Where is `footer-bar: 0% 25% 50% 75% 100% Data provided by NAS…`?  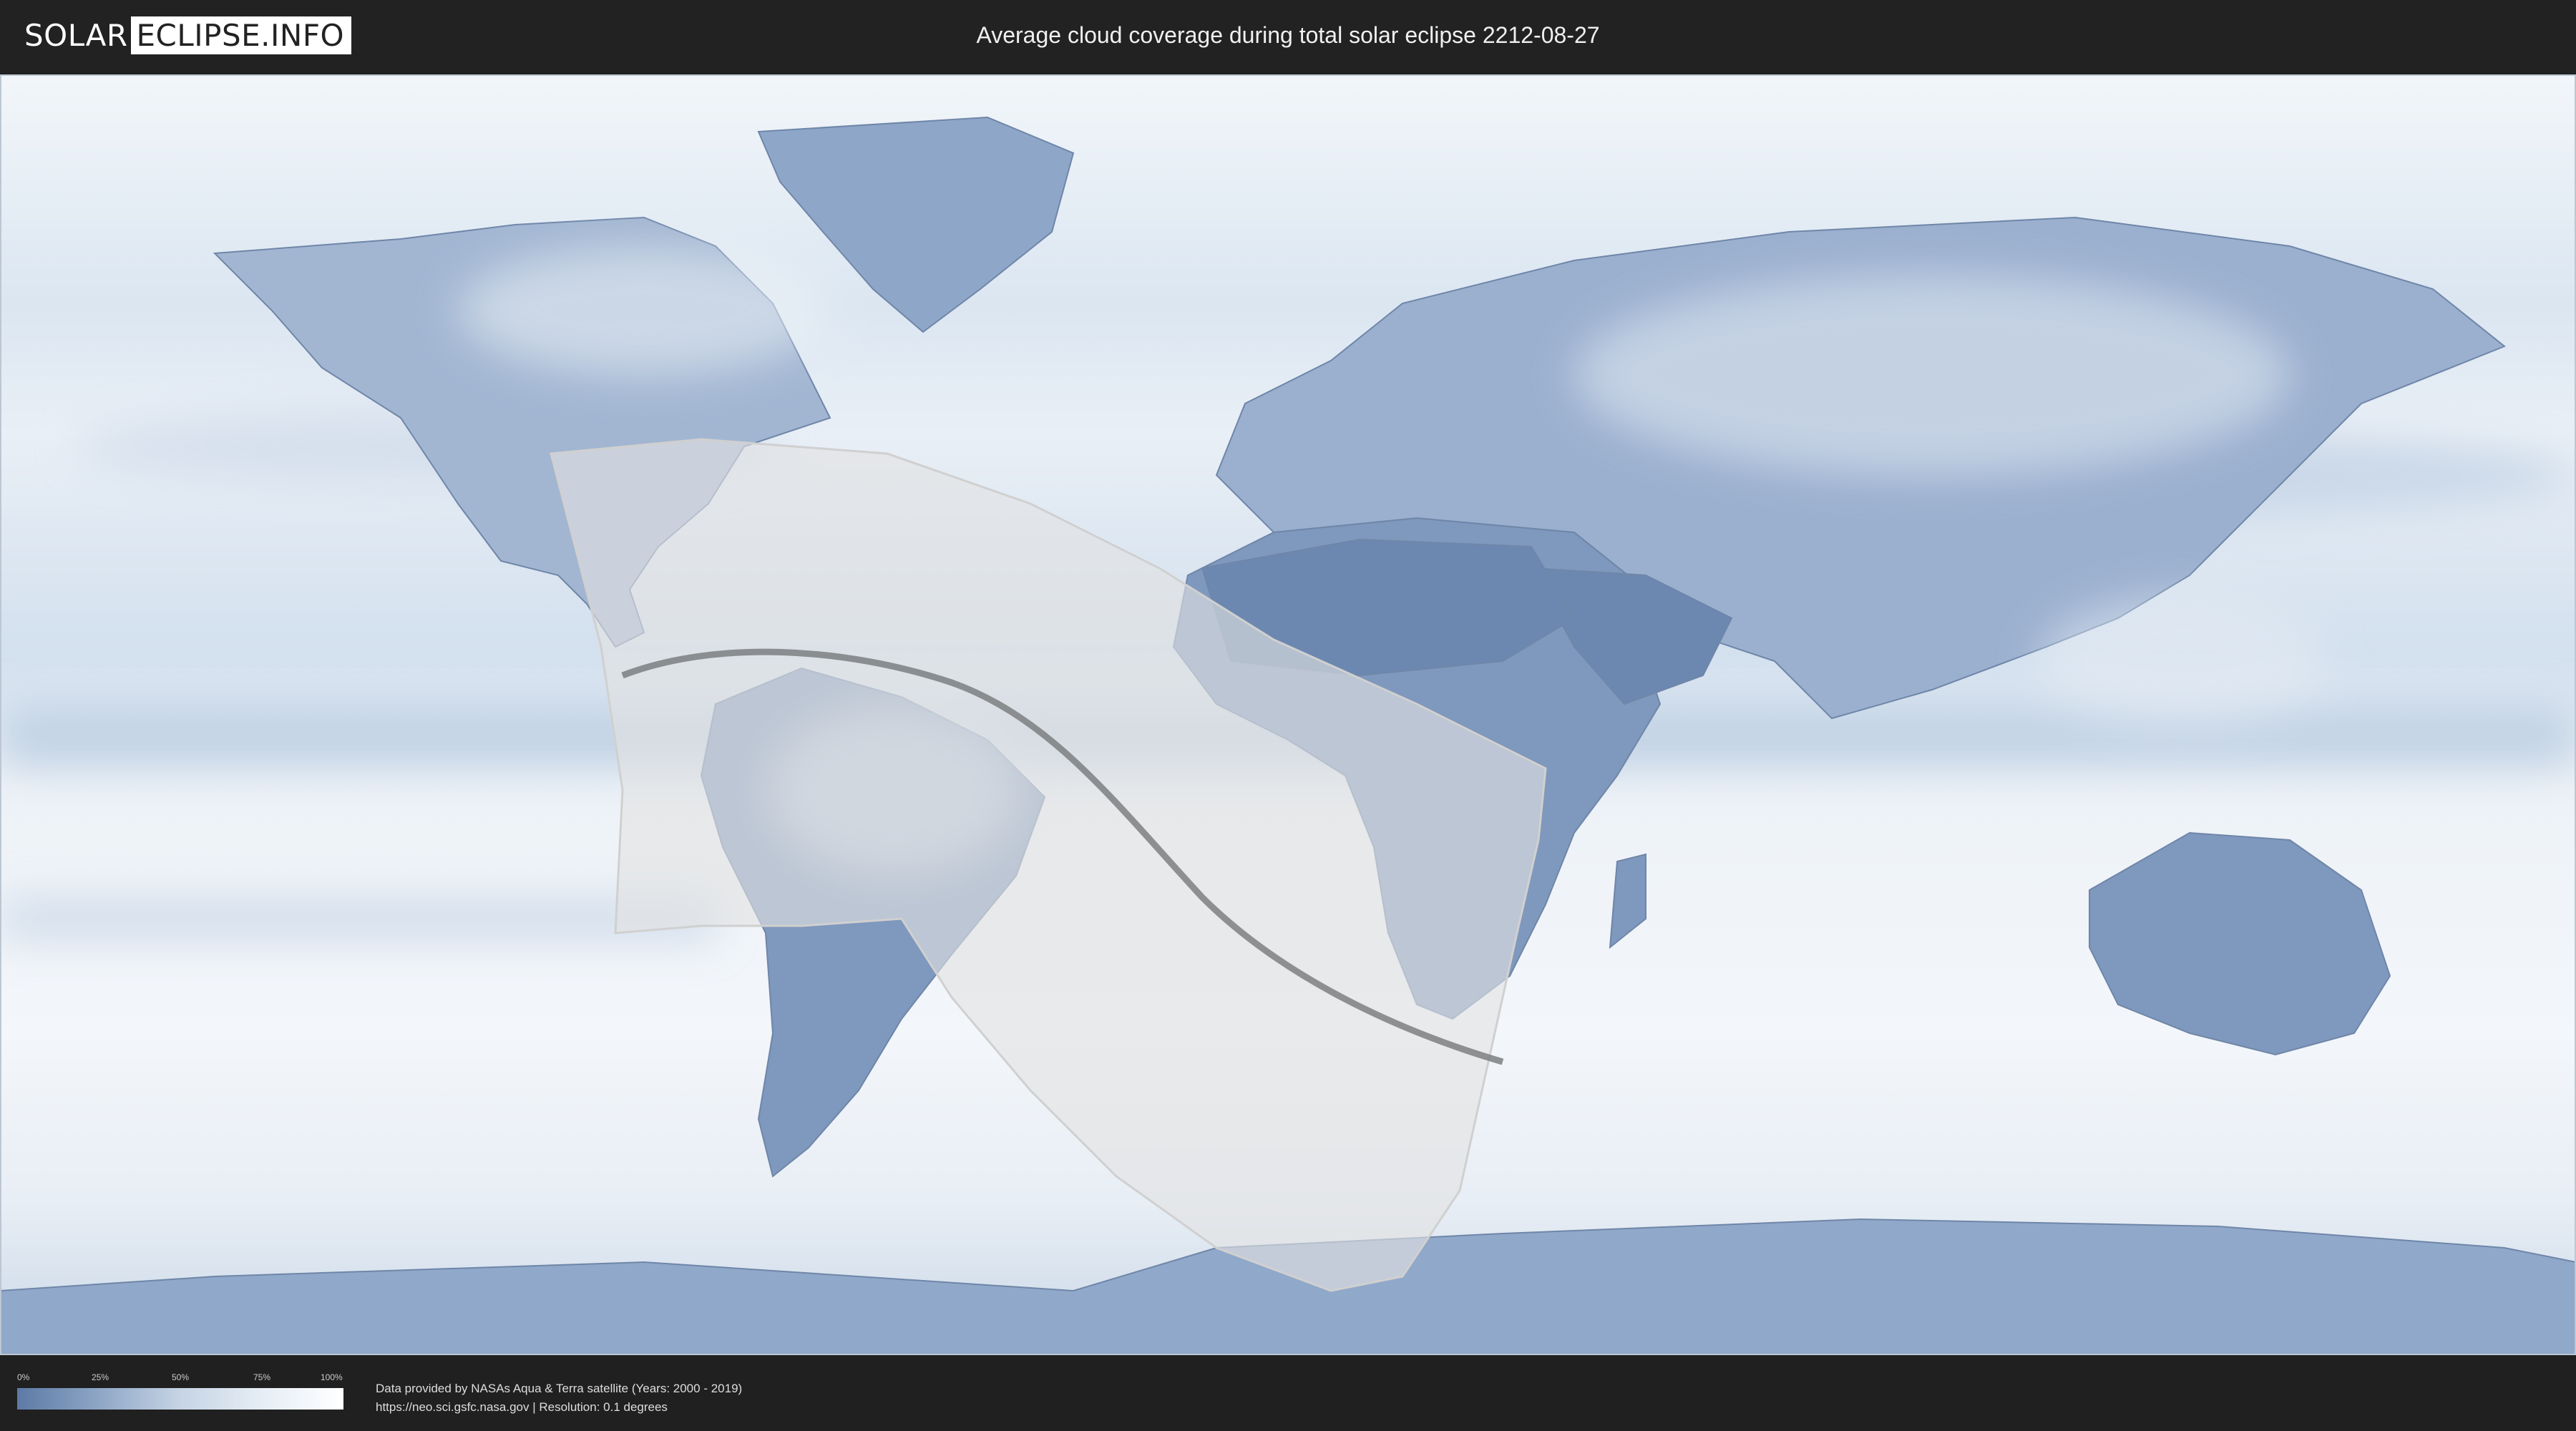 footer-bar: 0% 25% 50% 75% 100% Data provided by NAS… is located at coordinates (1288, 1393).